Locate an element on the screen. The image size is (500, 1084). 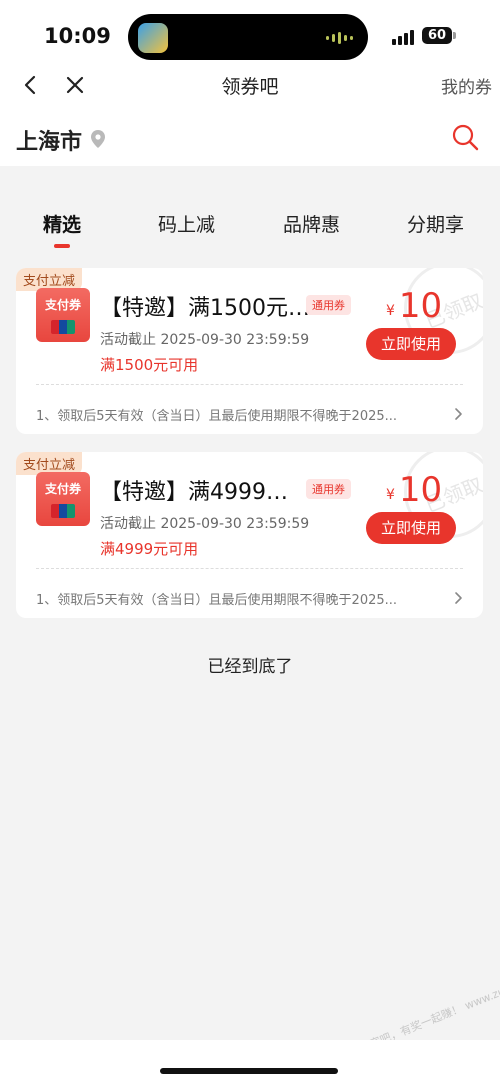
page-title: 领券吧 is located at coordinates (250, 87).